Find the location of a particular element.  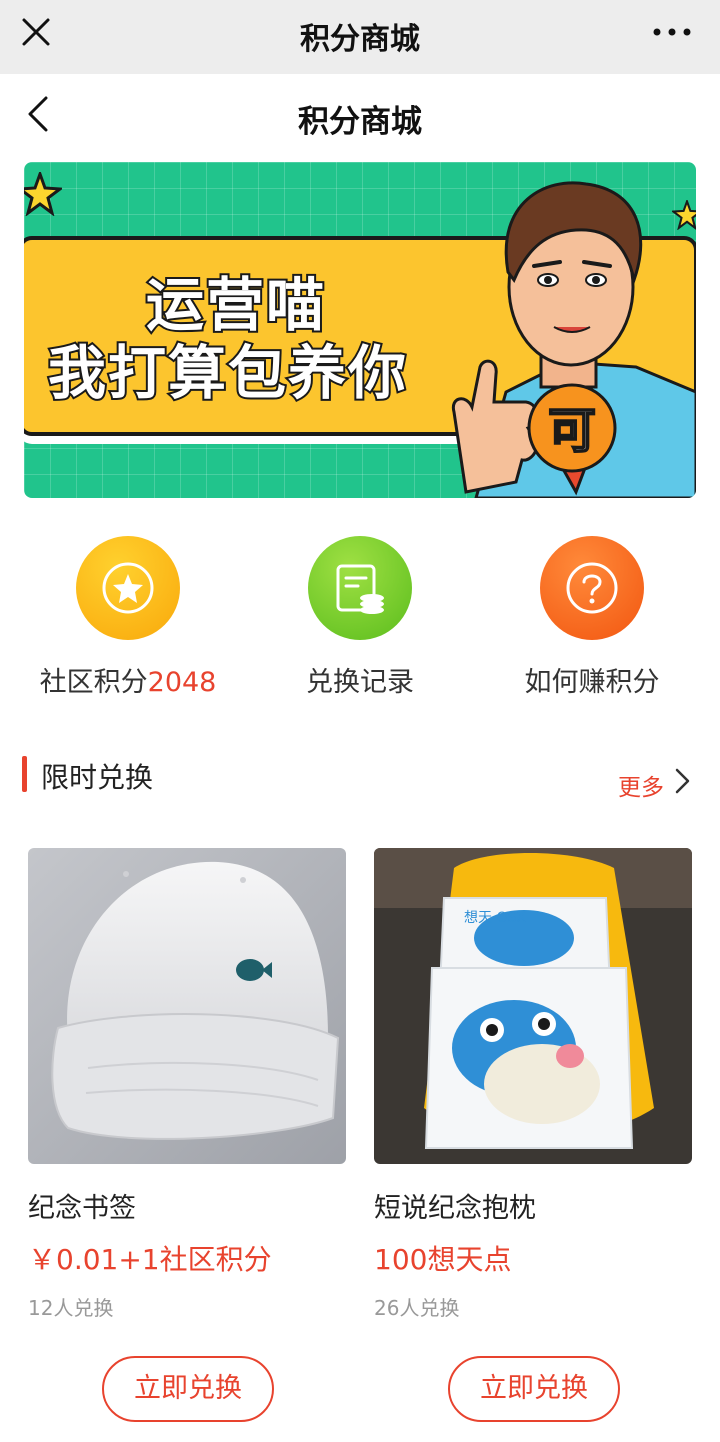

product-image-pillow: 想天 OSX is located at coordinates (533, 1006).